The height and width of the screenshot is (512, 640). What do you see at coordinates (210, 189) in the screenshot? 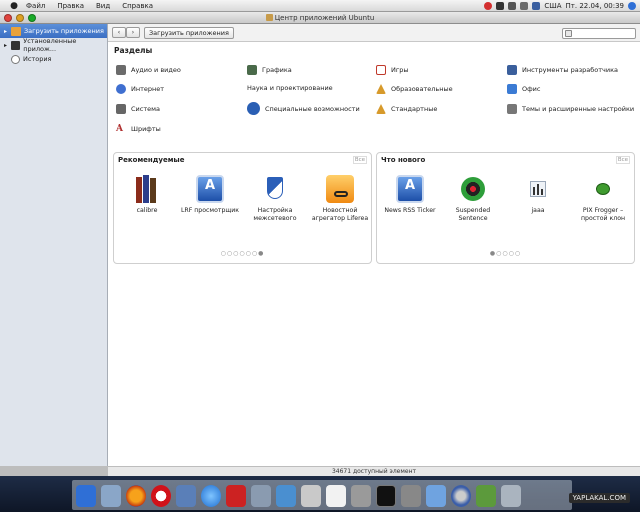
I see `app-store-a-icon: A` at bounding box center [210, 189].